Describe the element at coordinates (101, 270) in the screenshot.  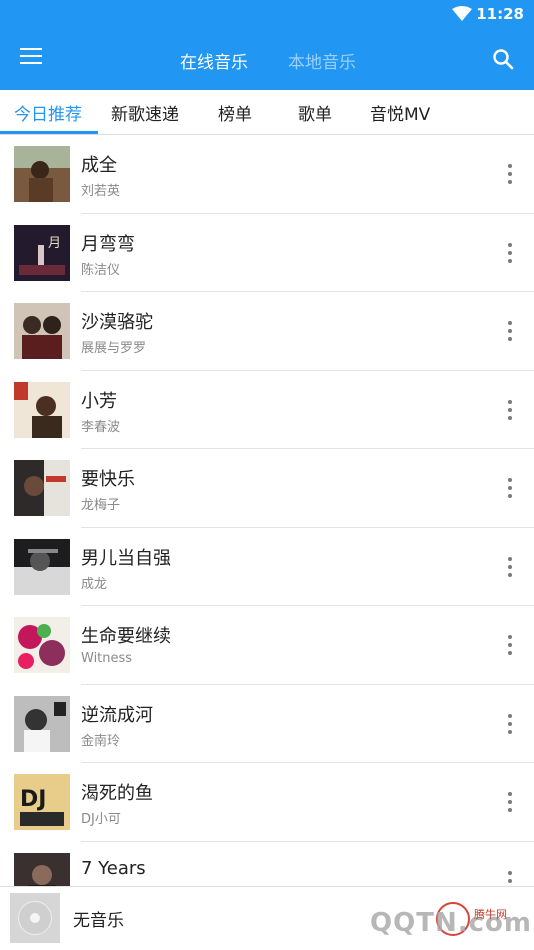
I see `song-artist: 陈洁仪` at that location.